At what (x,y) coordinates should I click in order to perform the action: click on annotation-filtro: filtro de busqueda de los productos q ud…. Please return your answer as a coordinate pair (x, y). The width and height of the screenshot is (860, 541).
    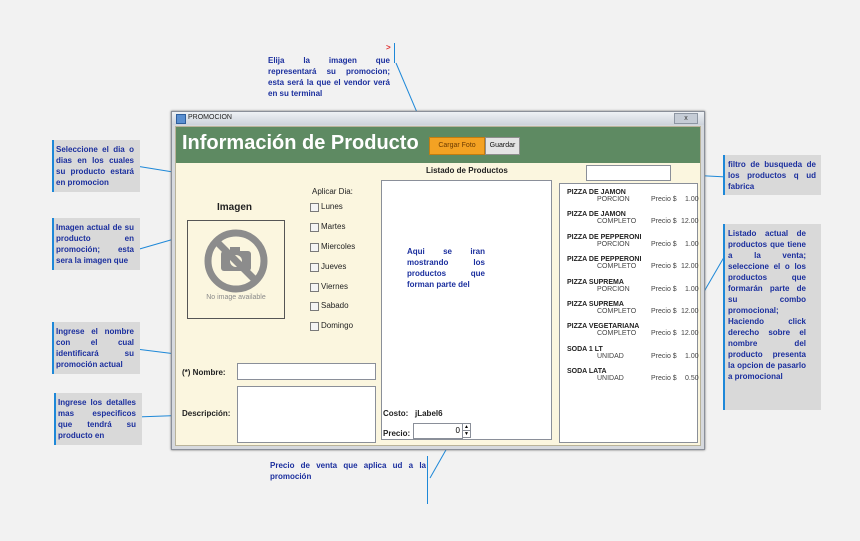
    Looking at the image, I should click on (772, 175).